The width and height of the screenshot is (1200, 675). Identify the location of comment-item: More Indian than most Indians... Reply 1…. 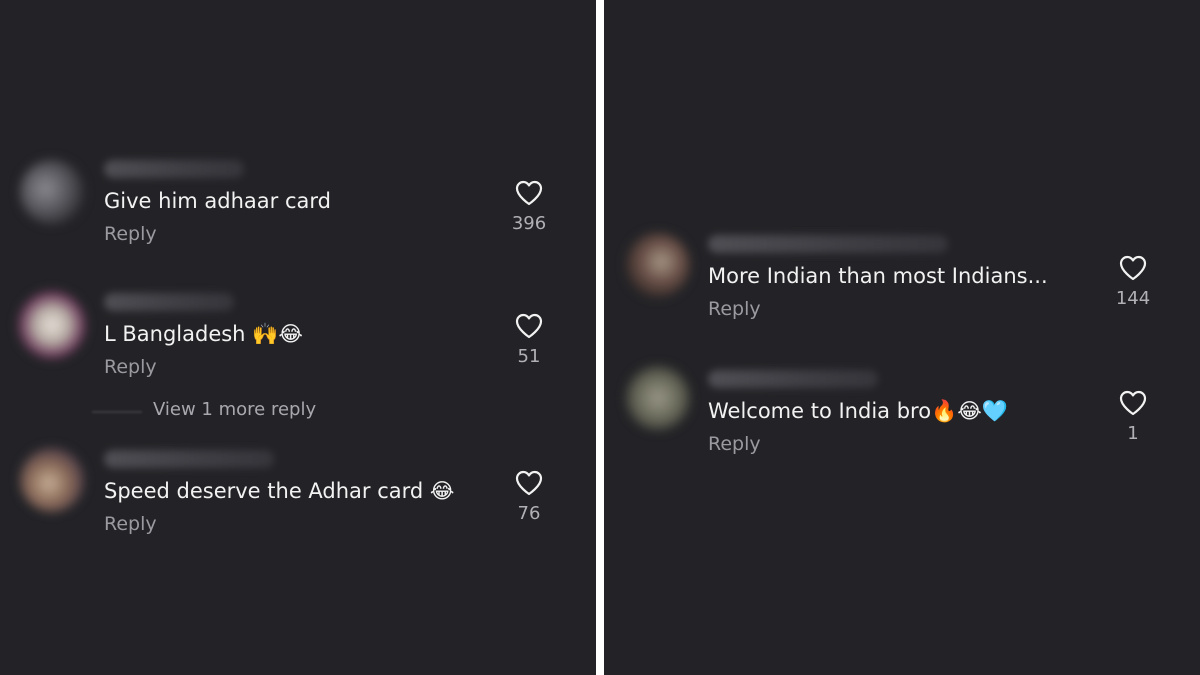
(902, 280).